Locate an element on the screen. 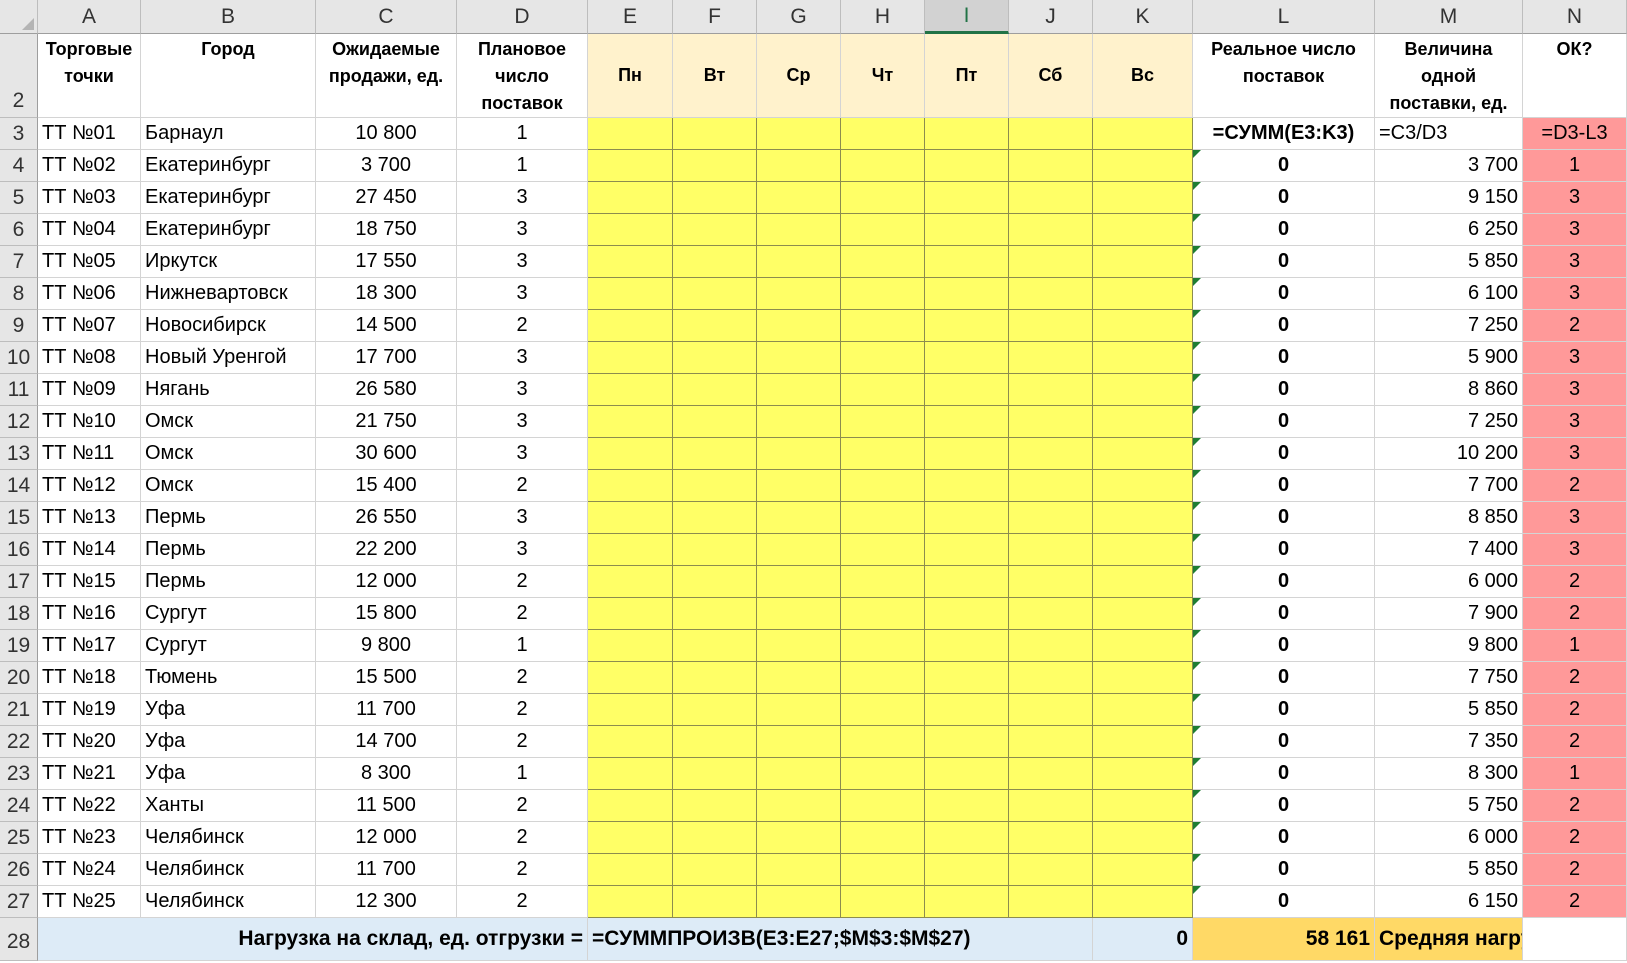 The height and width of the screenshot is (963, 1627). cell-expected-sales: 21 750 is located at coordinates (386, 422).